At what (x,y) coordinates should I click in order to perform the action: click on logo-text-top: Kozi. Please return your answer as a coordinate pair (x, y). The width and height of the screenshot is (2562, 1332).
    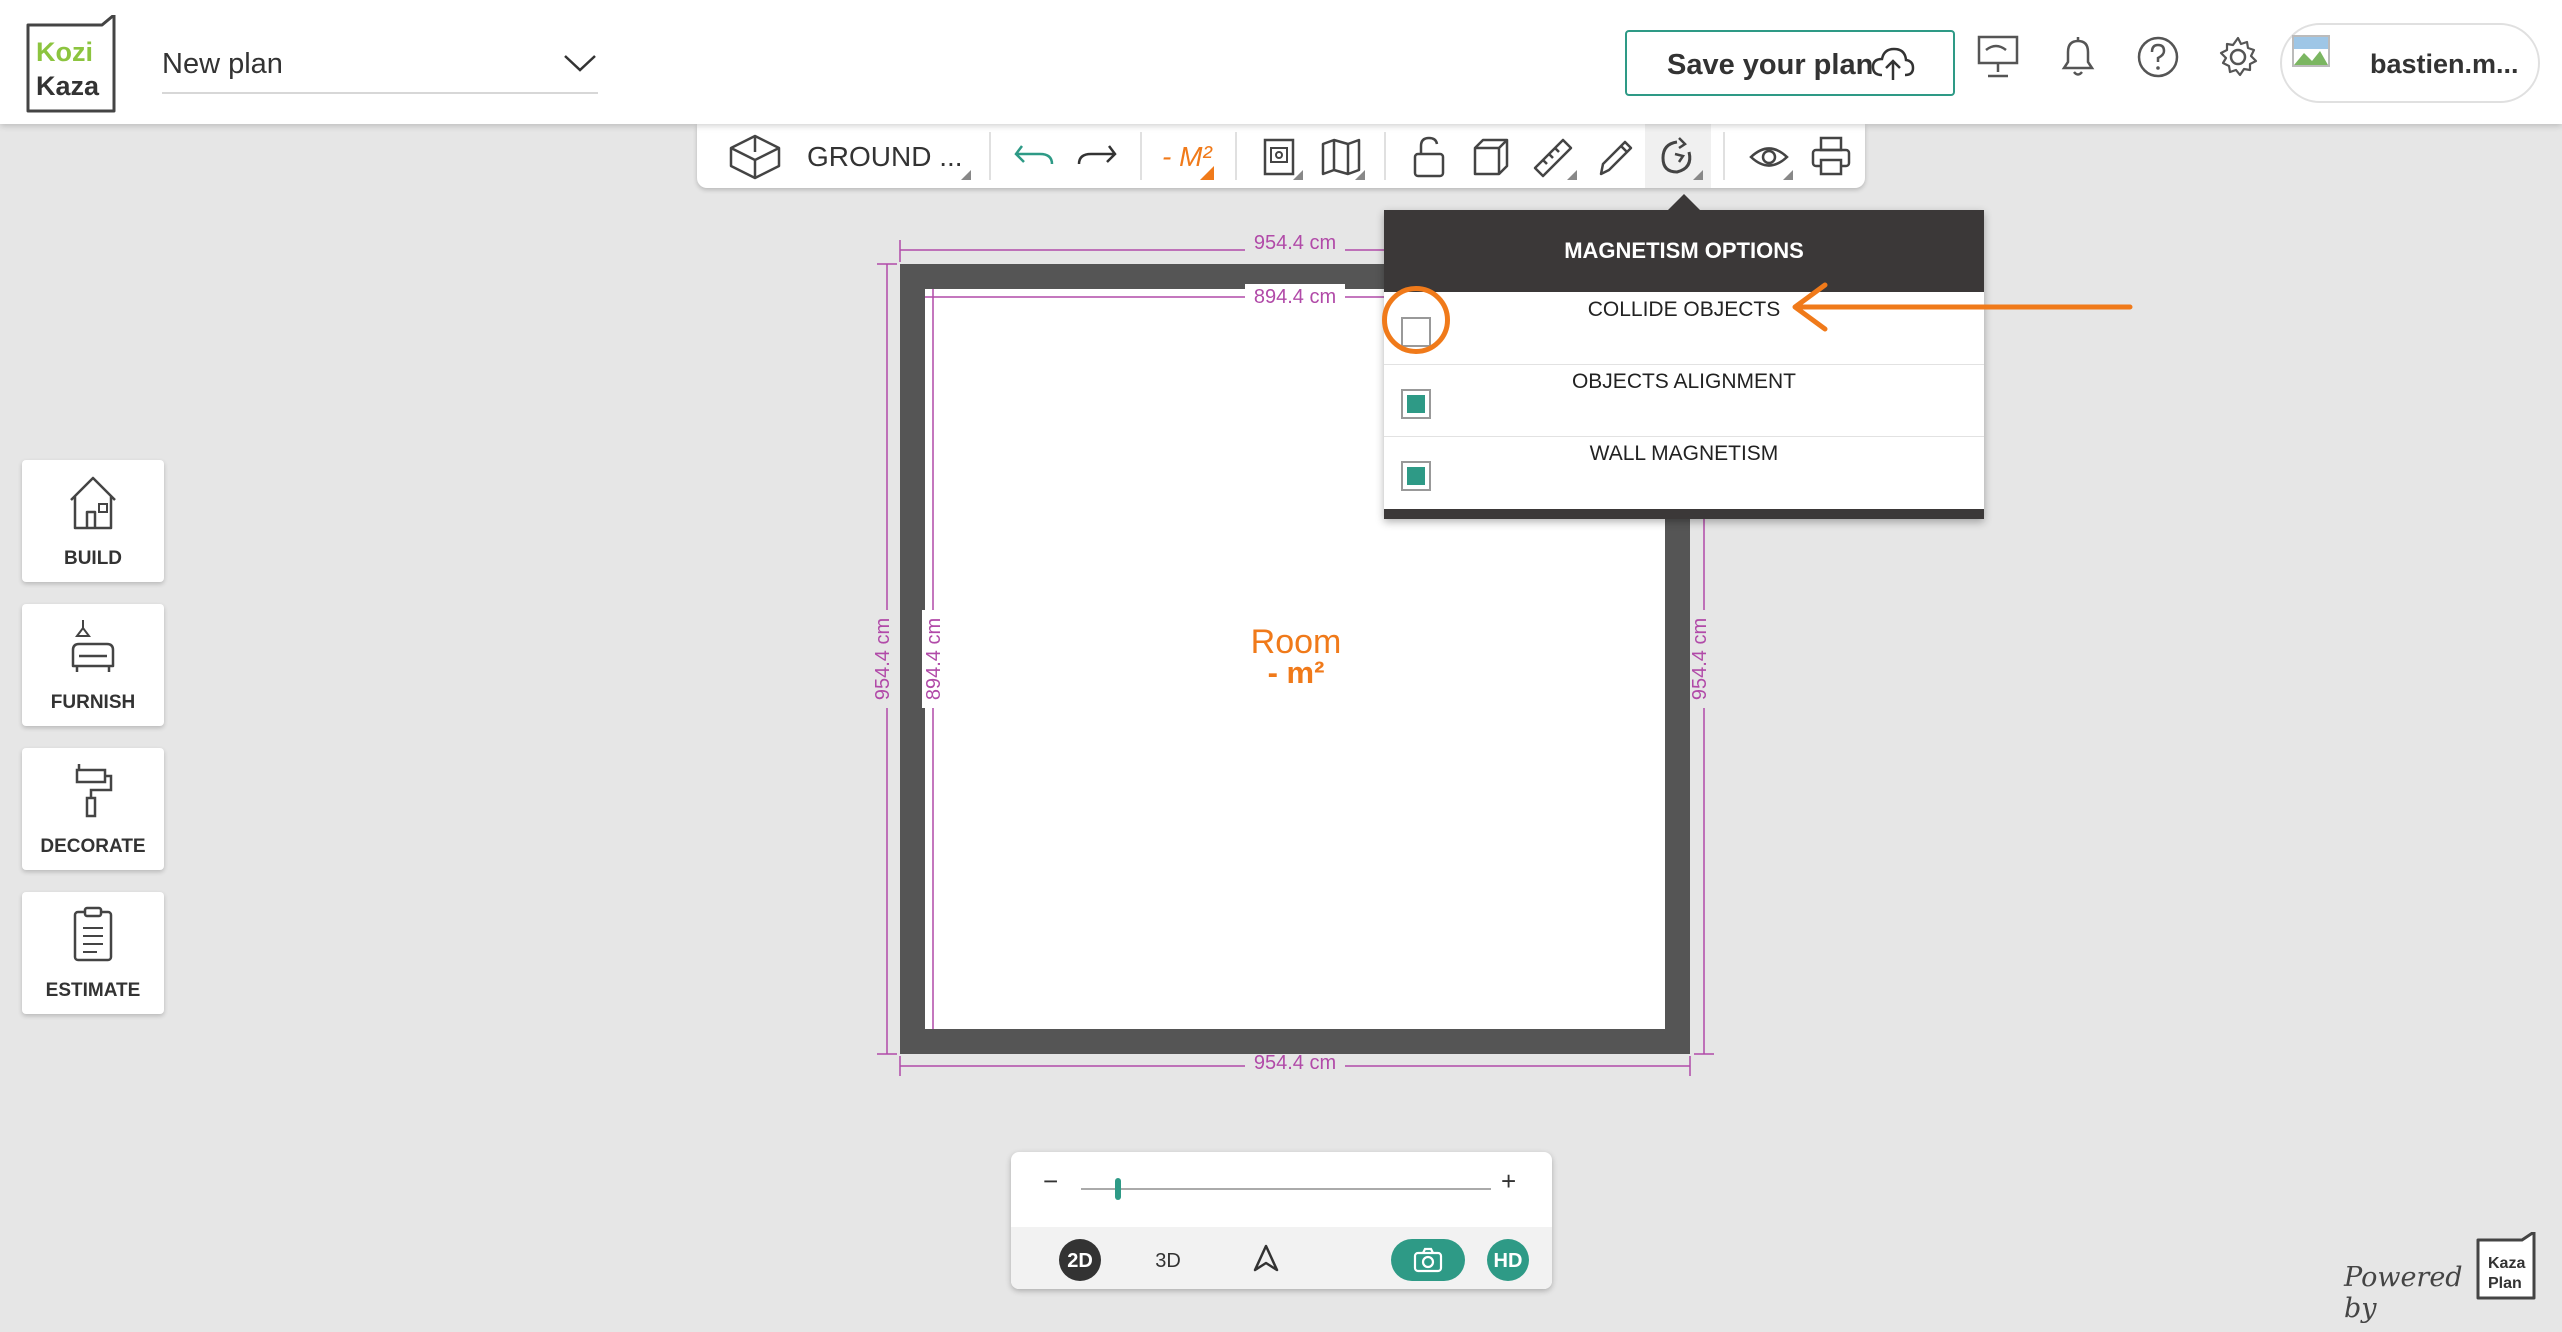
    Looking at the image, I should click on (64, 52).